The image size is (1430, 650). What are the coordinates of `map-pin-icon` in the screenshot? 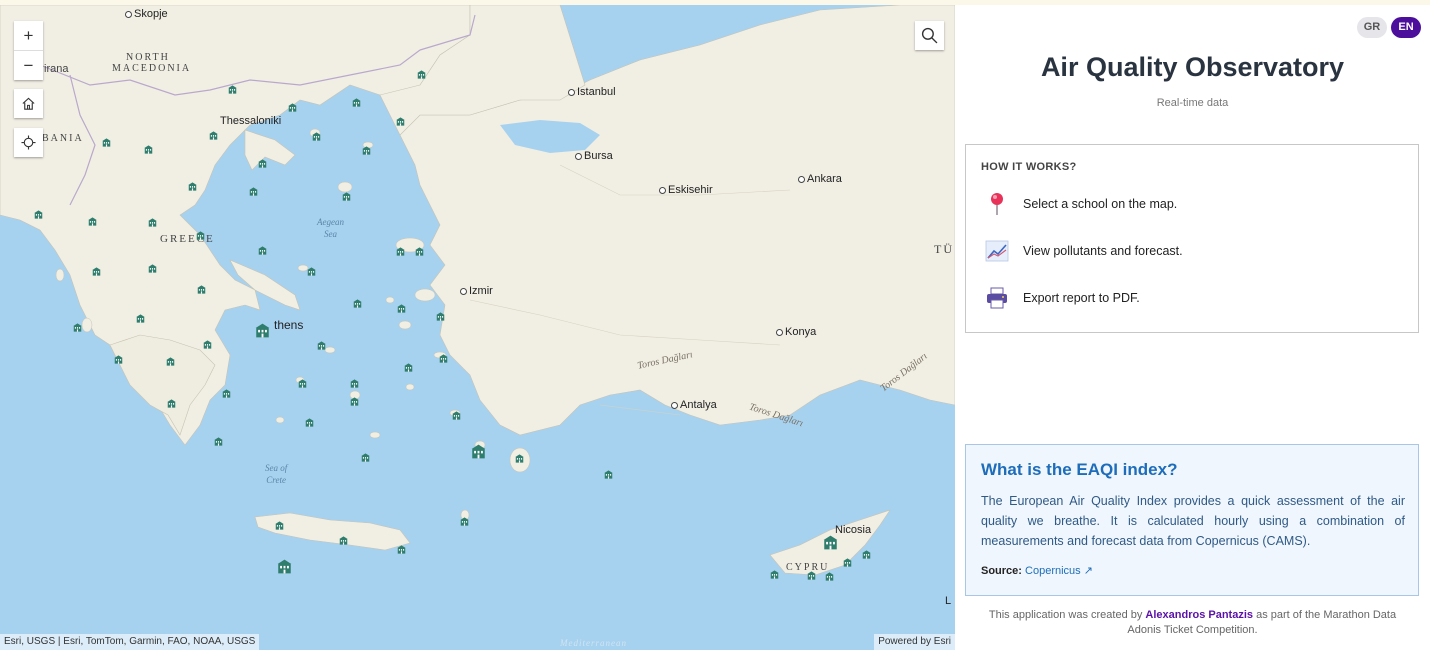 It's located at (997, 204).